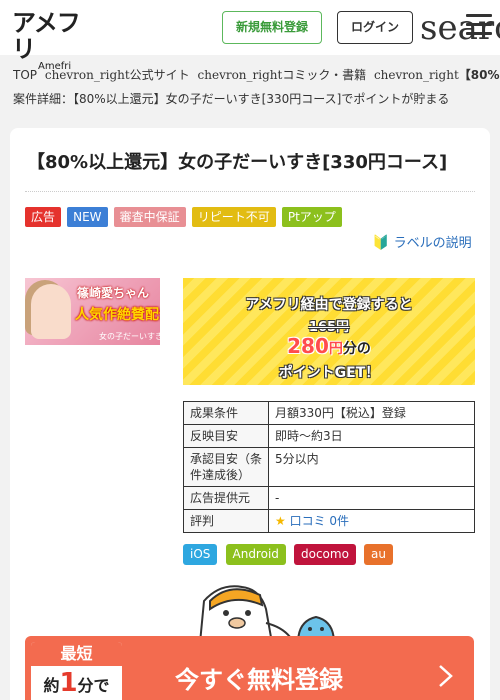 Image resolution: width=500 pixels, height=700 pixels. I want to click on breadcrumb-item-official: 公式サイト, so click(160, 75).